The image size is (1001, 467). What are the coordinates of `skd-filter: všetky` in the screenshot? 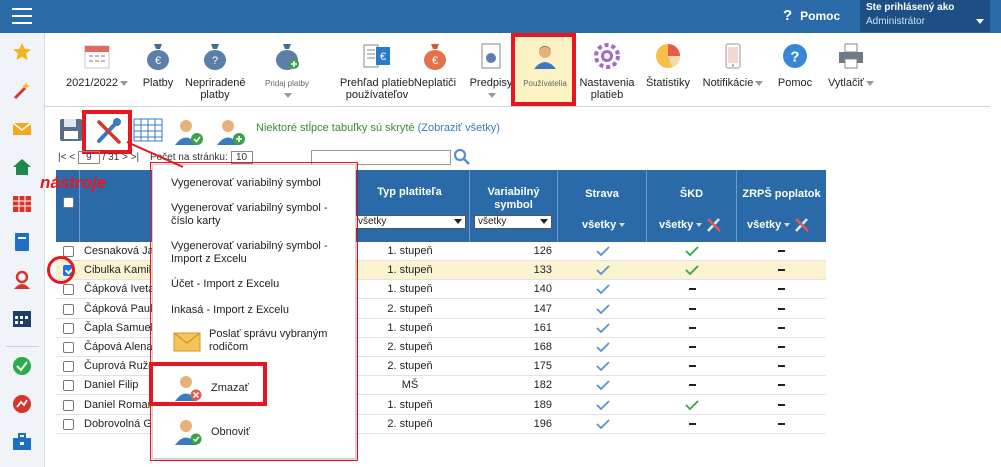 It's located at (681, 225).